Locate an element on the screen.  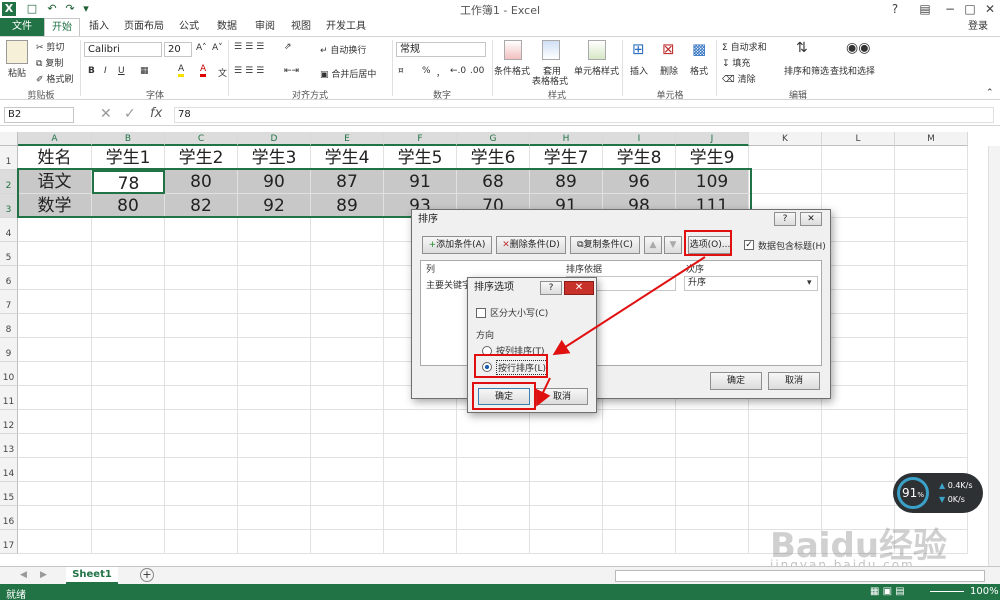
upload-speed: ▲ 0.4K/s is located at coordinates (956, 485).